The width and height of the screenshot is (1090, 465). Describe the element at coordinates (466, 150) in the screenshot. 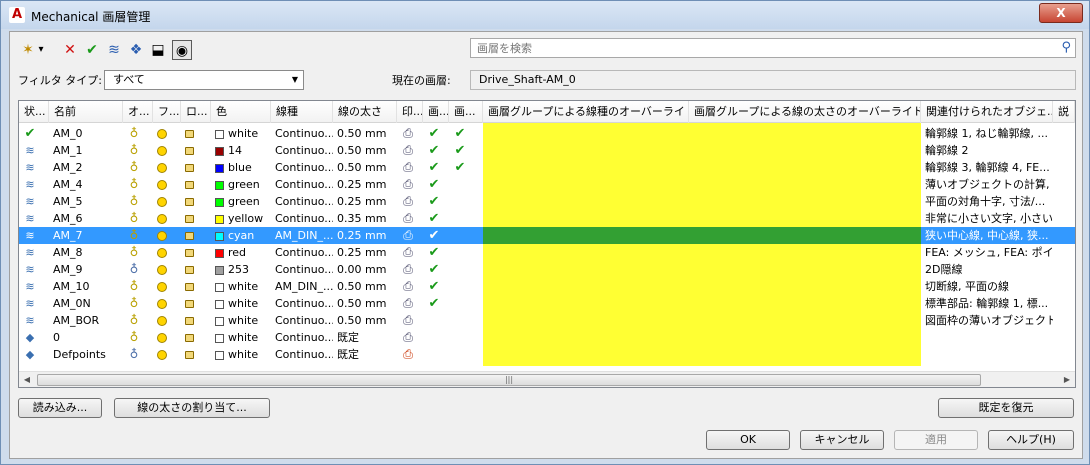

I see `new-vp-freeze-cell: ✔` at that location.